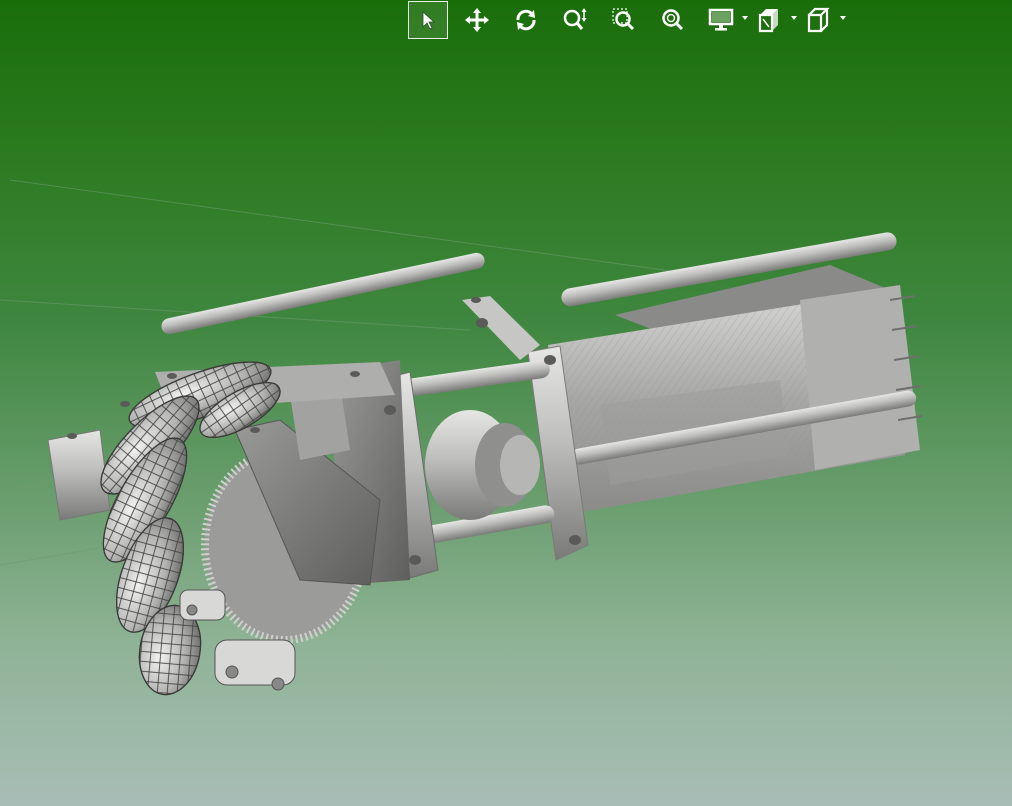  I want to click on section-cube-icon, so click(768, 21).